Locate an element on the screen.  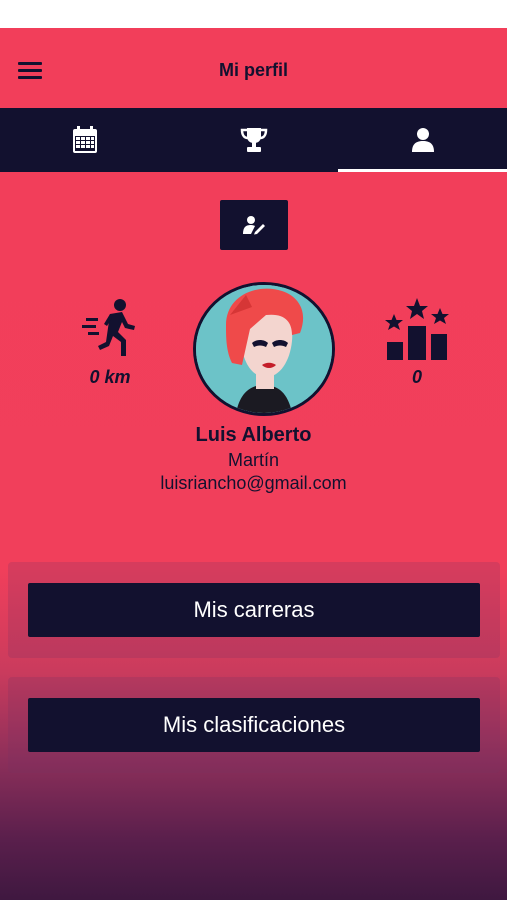
edit-profile-button is located at coordinates (254, 225).